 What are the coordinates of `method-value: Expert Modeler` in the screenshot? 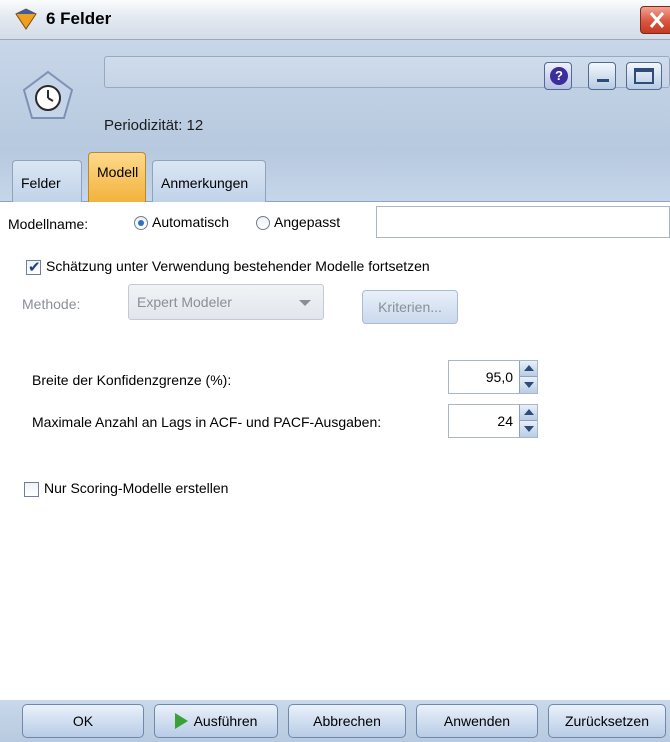 It's located at (184, 302).